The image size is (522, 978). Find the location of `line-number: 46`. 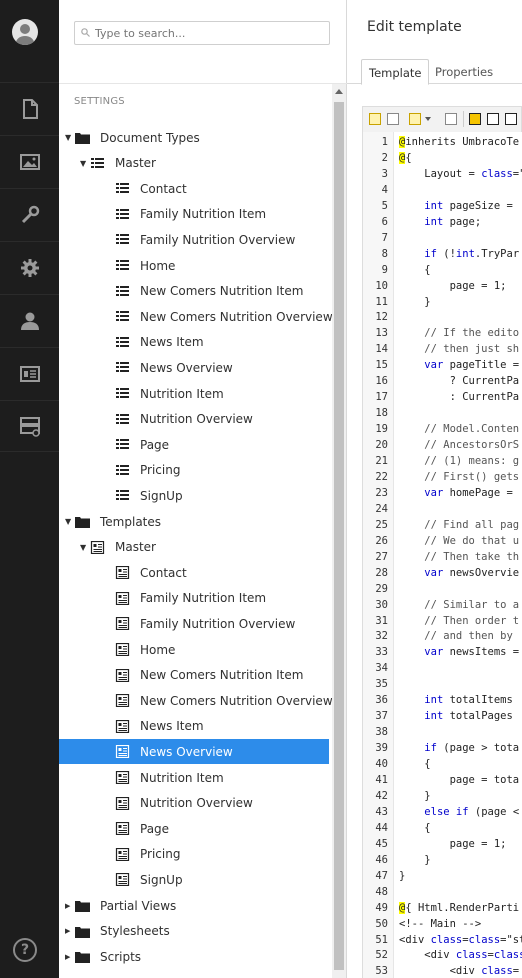

line-number: 46 is located at coordinates (381, 859).